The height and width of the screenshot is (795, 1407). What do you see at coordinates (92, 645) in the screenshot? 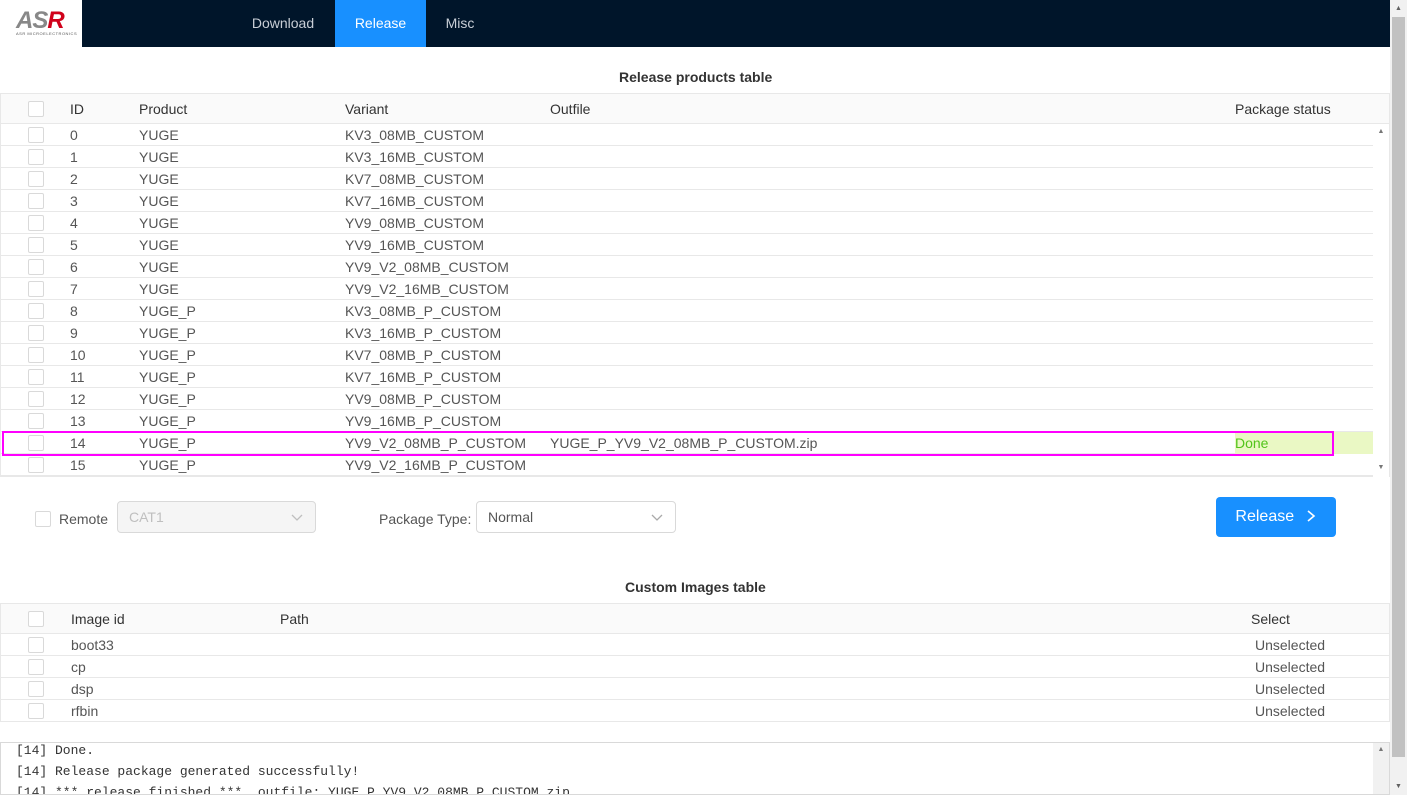
I see `cell-image-id: boot33` at bounding box center [92, 645].